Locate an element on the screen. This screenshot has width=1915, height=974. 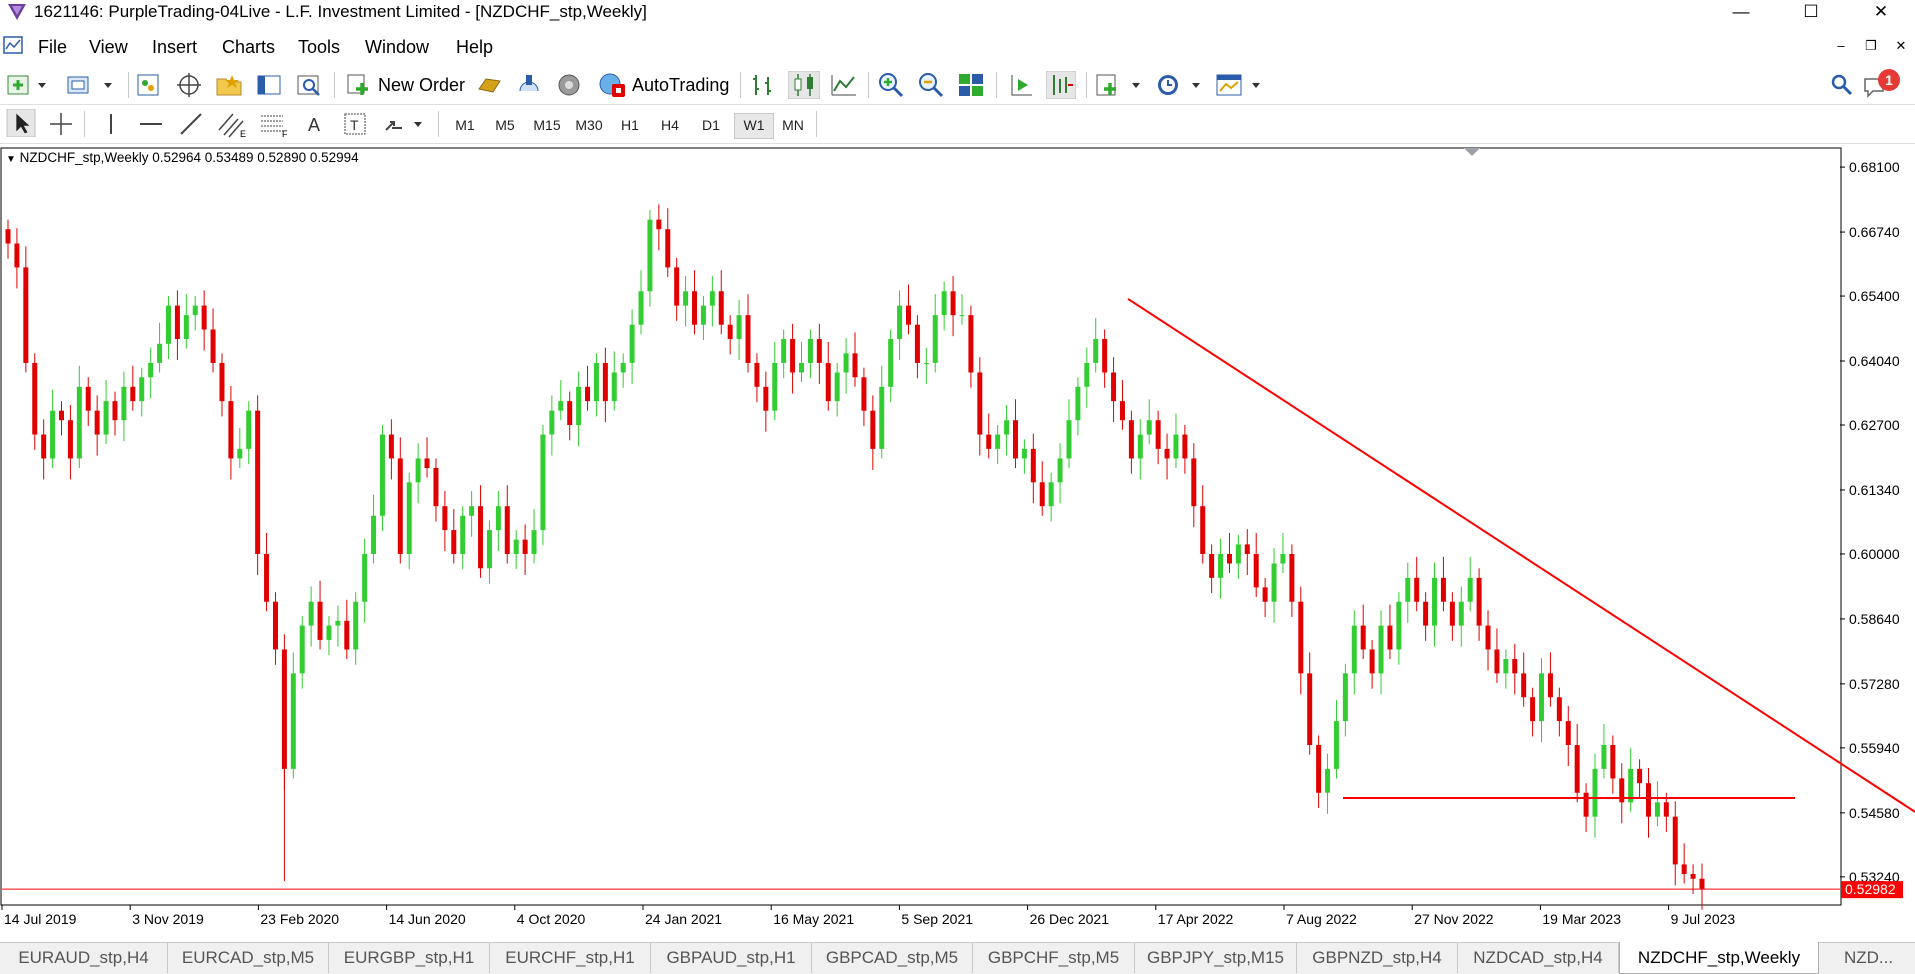
menu-insert: Insert is located at coordinates (174, 47).